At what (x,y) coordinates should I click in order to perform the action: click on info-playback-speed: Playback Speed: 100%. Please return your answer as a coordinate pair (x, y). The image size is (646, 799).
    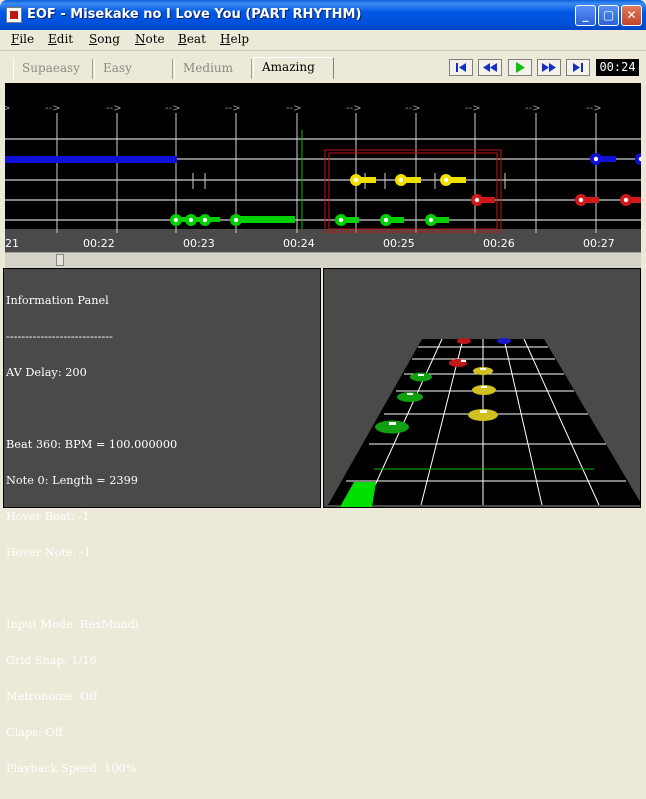
    Looking at the image, I should click on (71, 768).